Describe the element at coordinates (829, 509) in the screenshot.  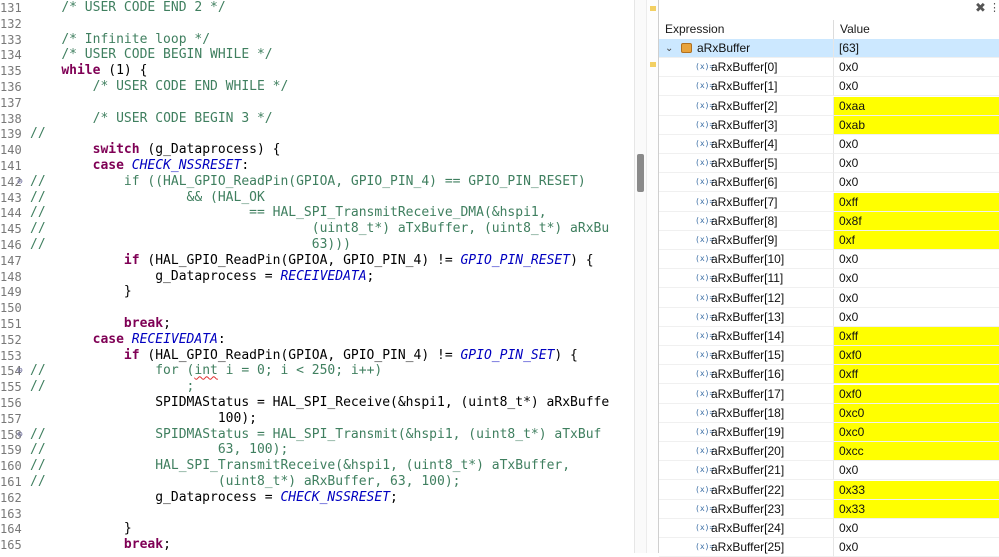
I see `tree-row: (x)= aRxBuffer[23] 0x33` at that location.